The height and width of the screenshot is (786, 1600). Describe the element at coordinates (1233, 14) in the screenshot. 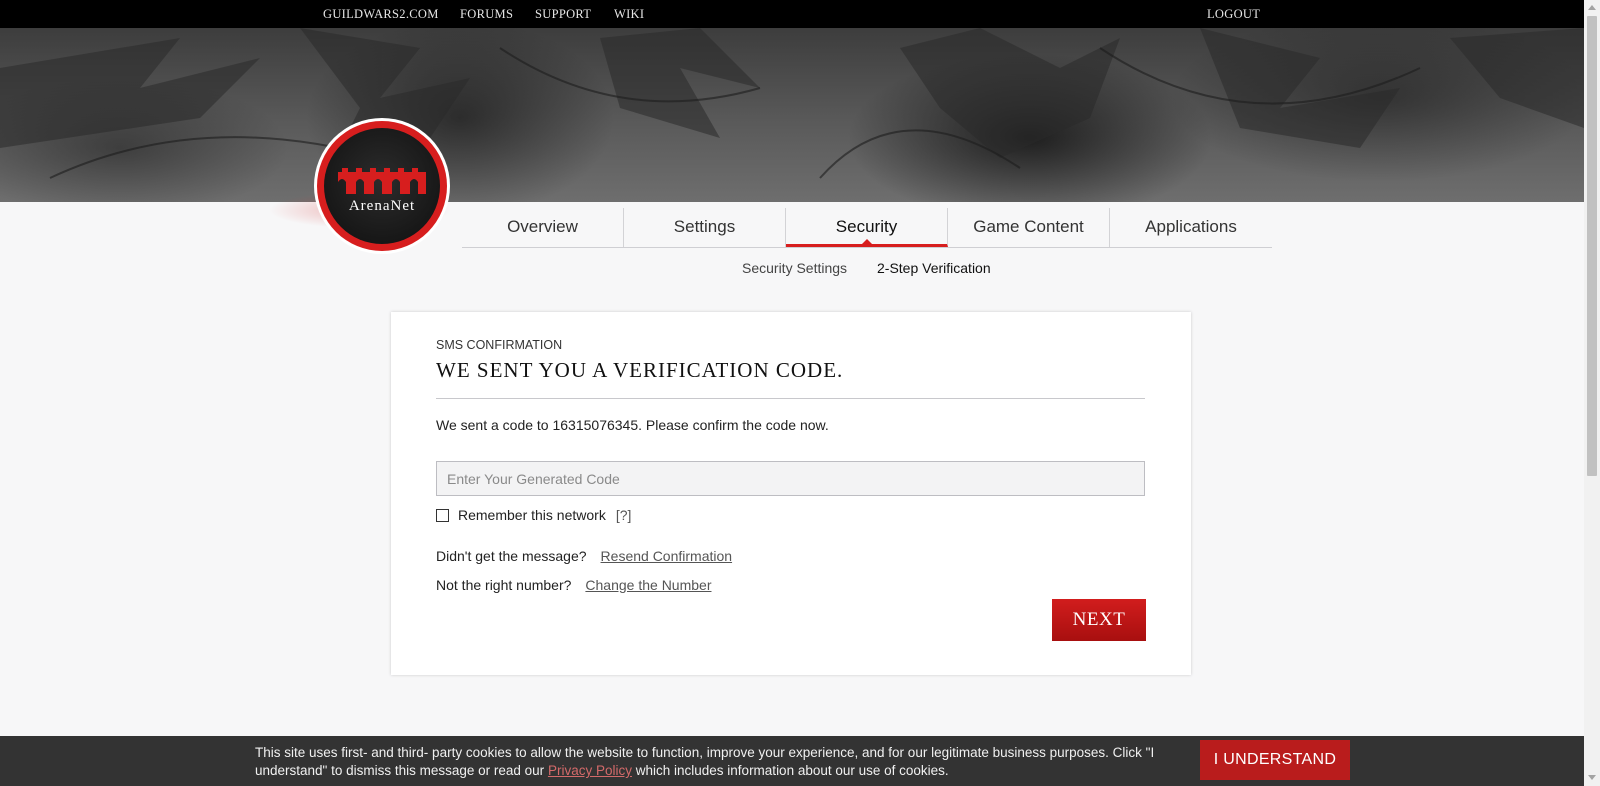

I see `logout-link: LOGOUT` at that location.